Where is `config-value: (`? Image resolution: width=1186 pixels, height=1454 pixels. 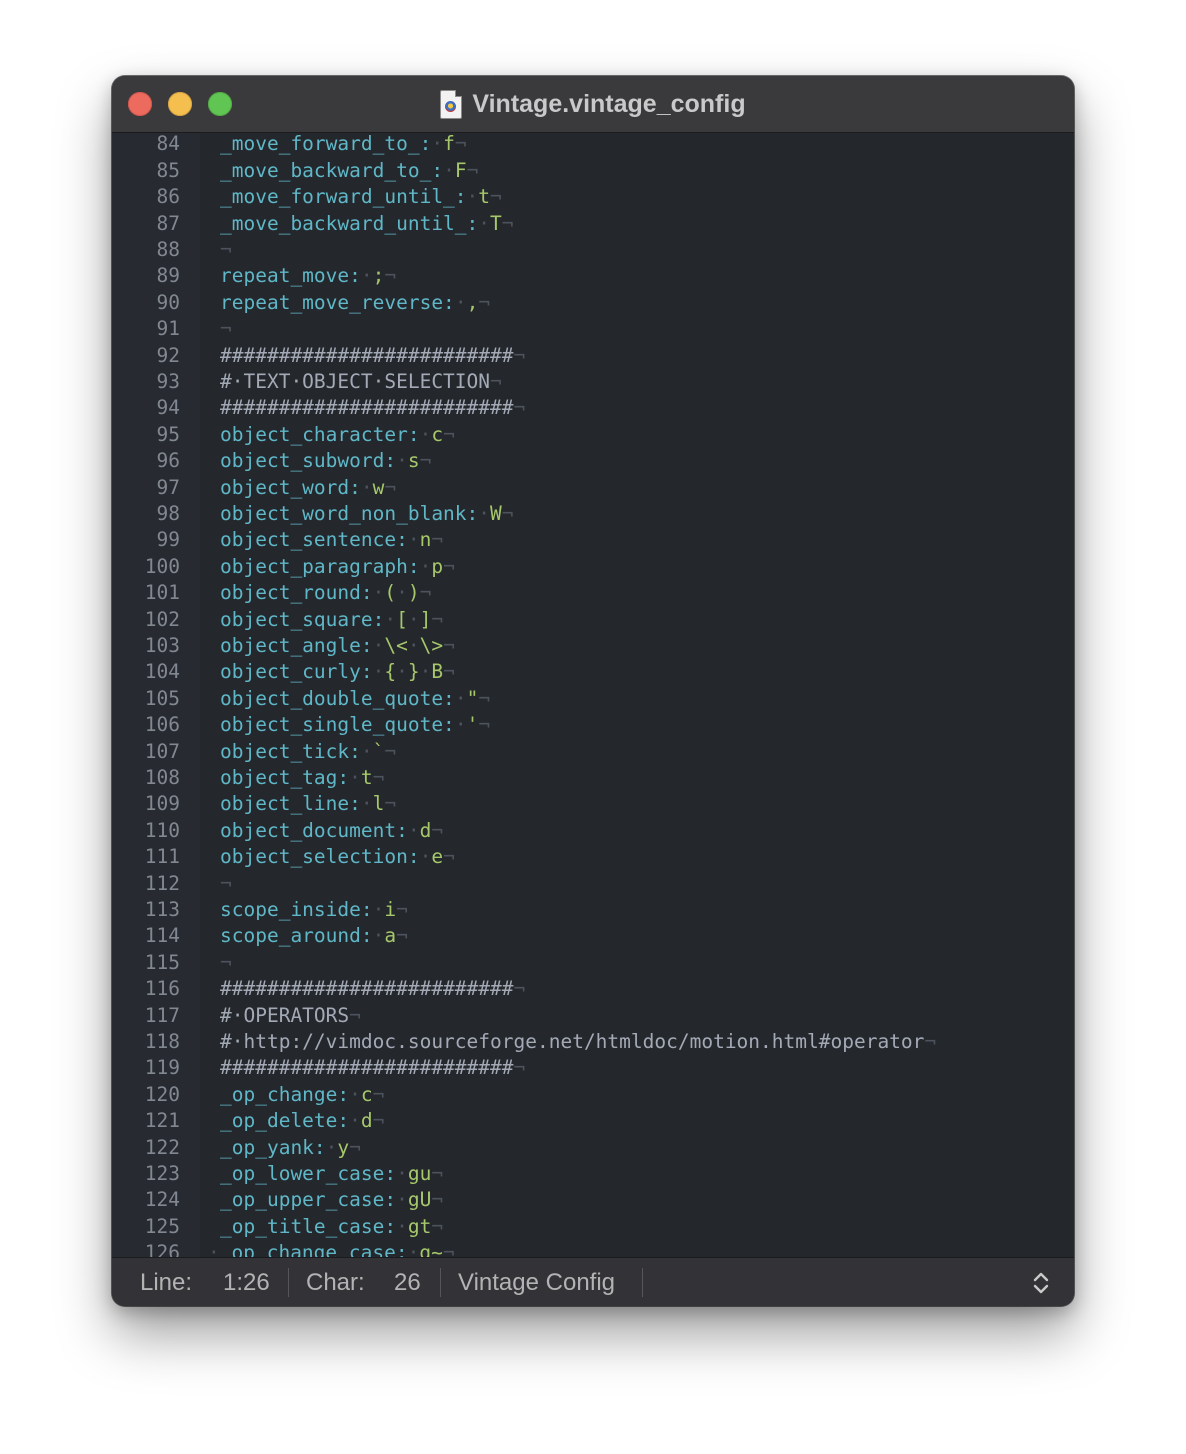
config-value: ( is located at coordinates (390, 593).